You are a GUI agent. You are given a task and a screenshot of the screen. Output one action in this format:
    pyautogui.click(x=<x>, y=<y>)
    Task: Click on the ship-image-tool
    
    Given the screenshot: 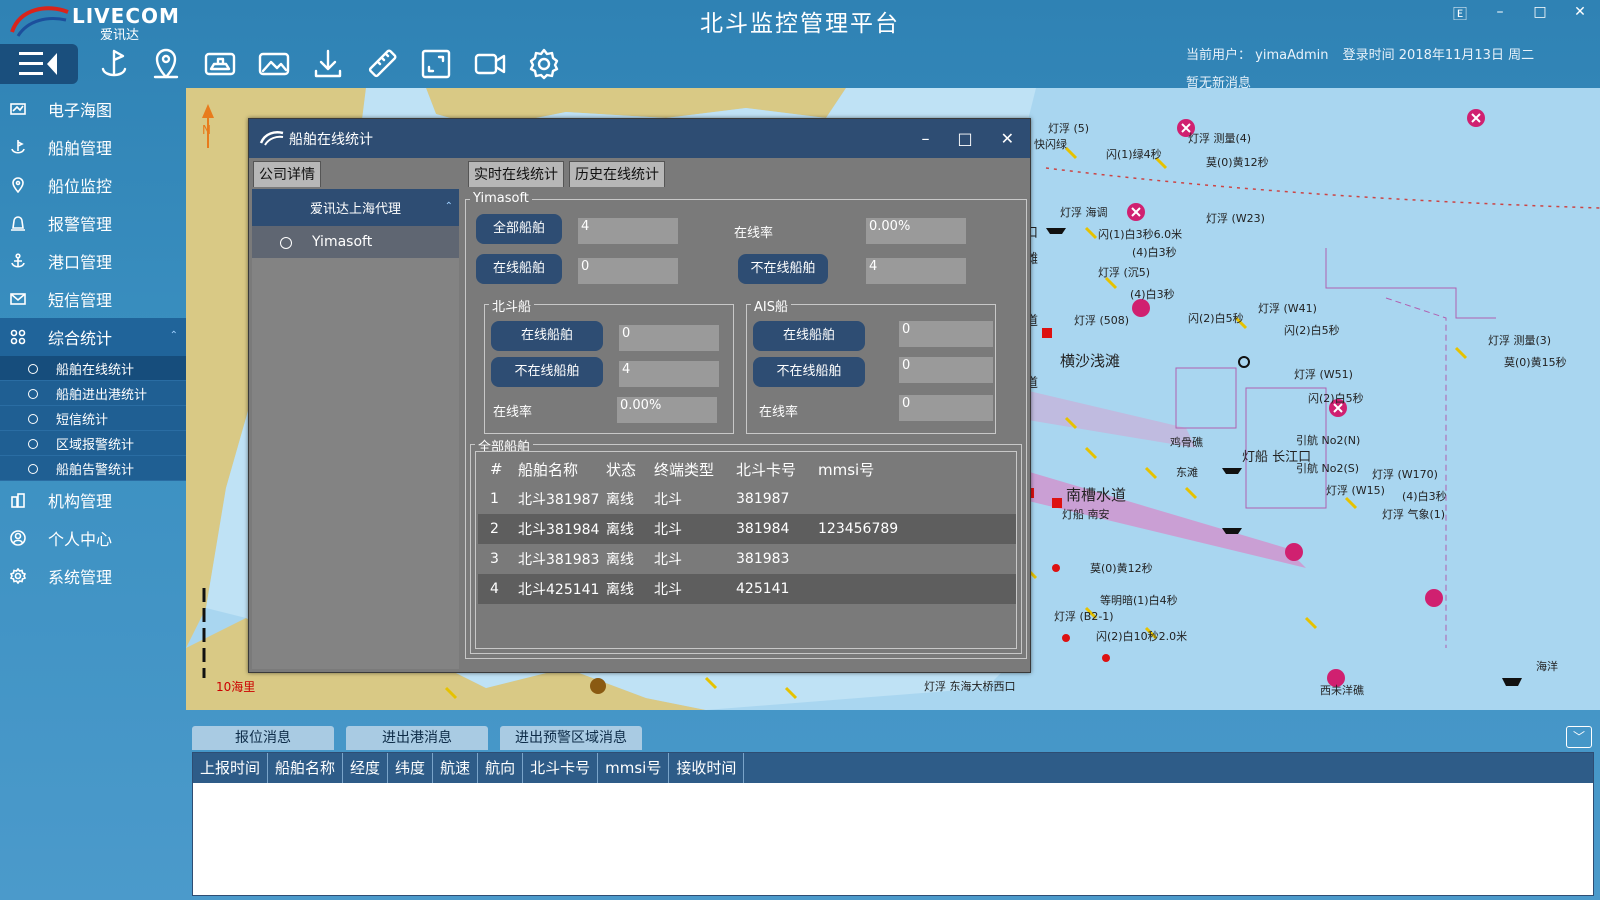 What is the action you would take?
    pyautogui.click(x=220, y=64)
    